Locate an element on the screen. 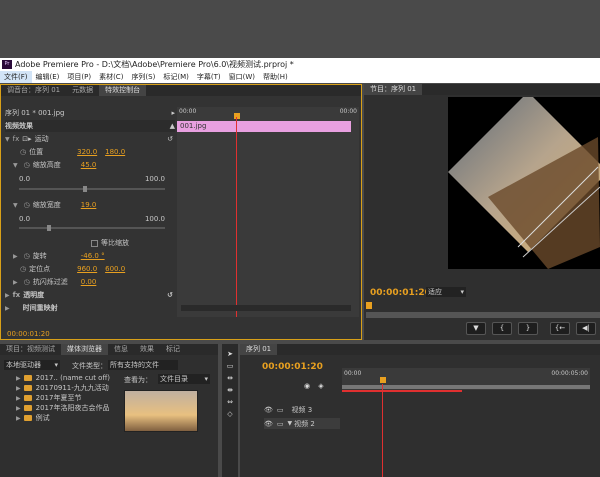  folder-item: ▶ 20170911-九九九活动 is located at coordinates (66, 388).